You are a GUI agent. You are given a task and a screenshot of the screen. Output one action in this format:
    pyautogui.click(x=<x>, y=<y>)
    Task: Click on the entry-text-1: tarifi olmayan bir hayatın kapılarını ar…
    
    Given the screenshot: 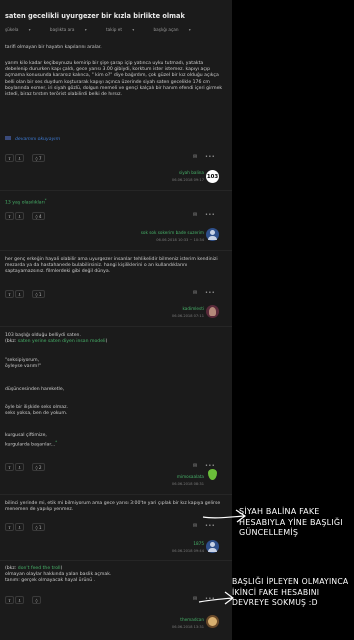 What is the action you would take?
    pyautogui.click(x=116, y=48)
    